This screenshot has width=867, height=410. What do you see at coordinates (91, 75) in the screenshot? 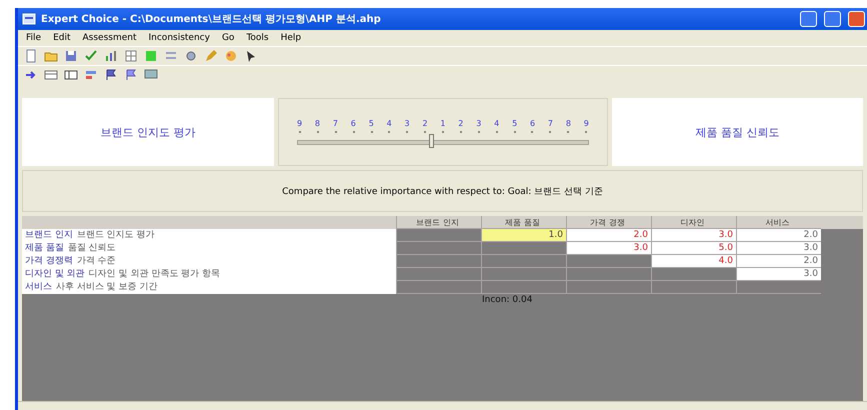
I see `sort-icon` at bounding box center [91, 75].